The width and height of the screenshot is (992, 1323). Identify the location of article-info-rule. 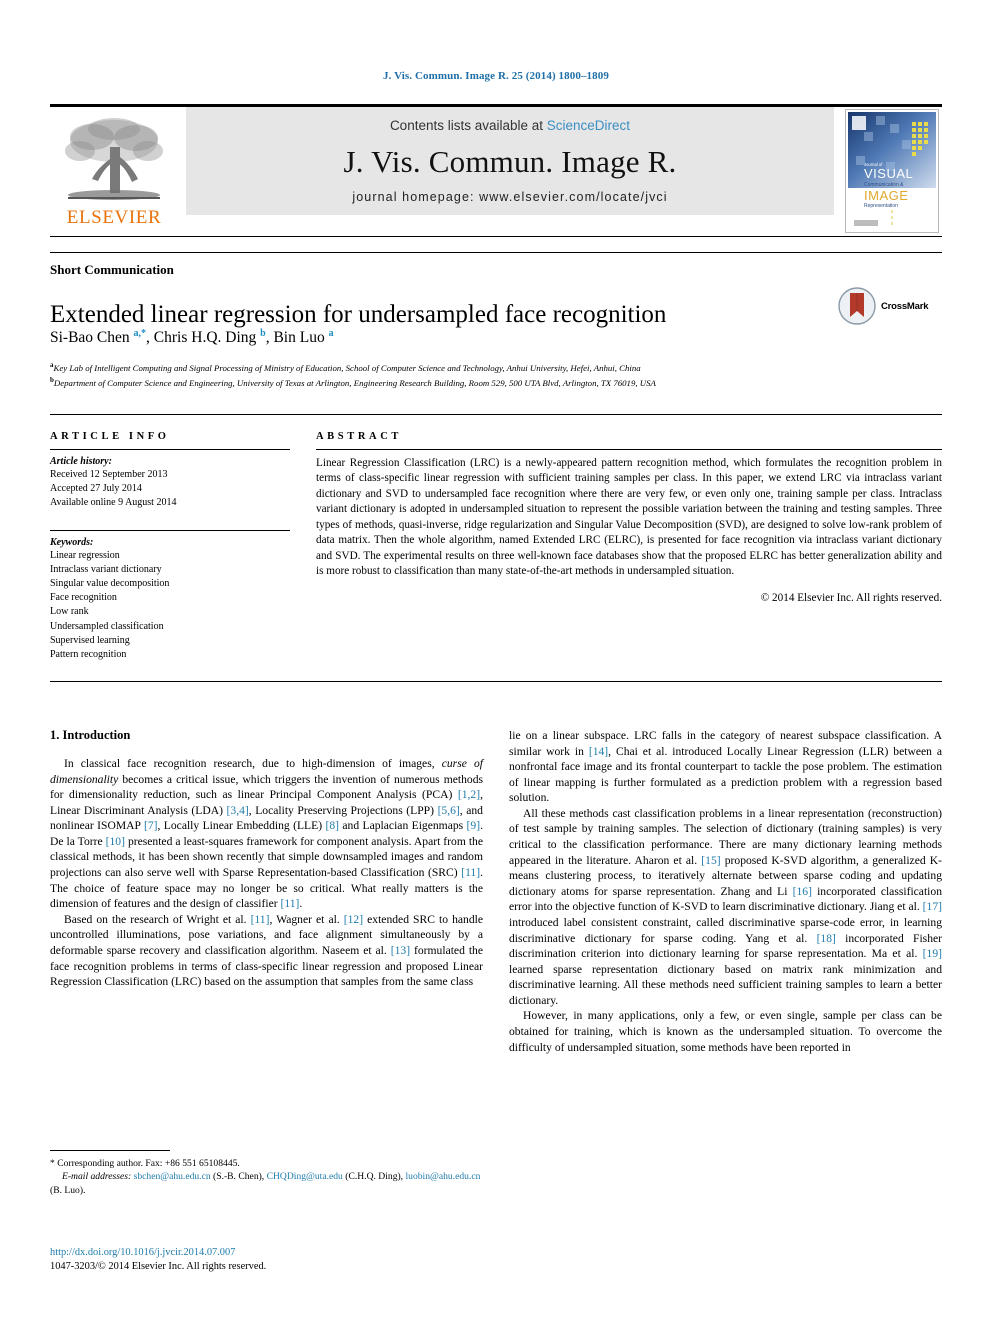
(170, 449).